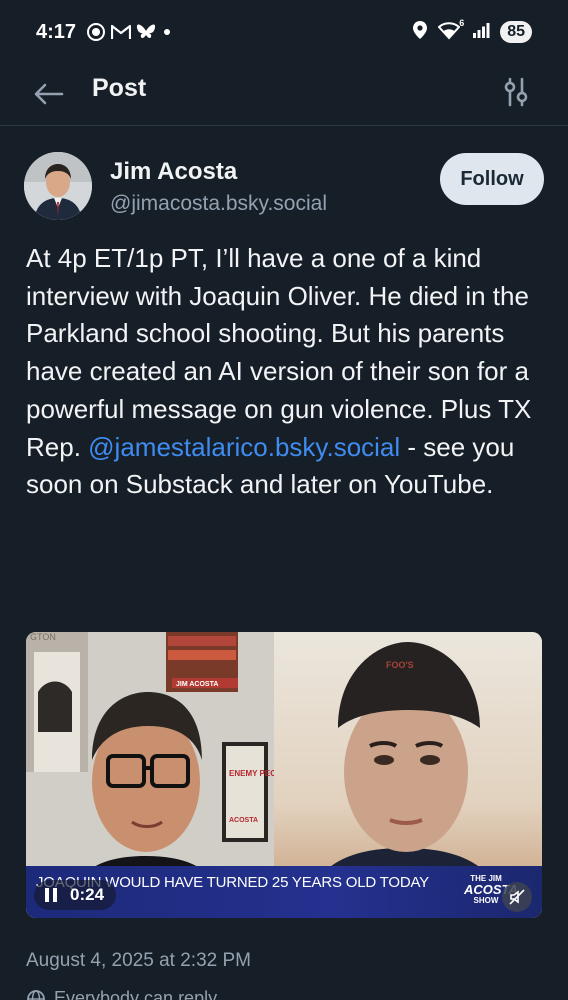 This screenshot has height=1000, width=568. I want to click on poster-text: ENEMY PEOPLE, so click(251, 773).